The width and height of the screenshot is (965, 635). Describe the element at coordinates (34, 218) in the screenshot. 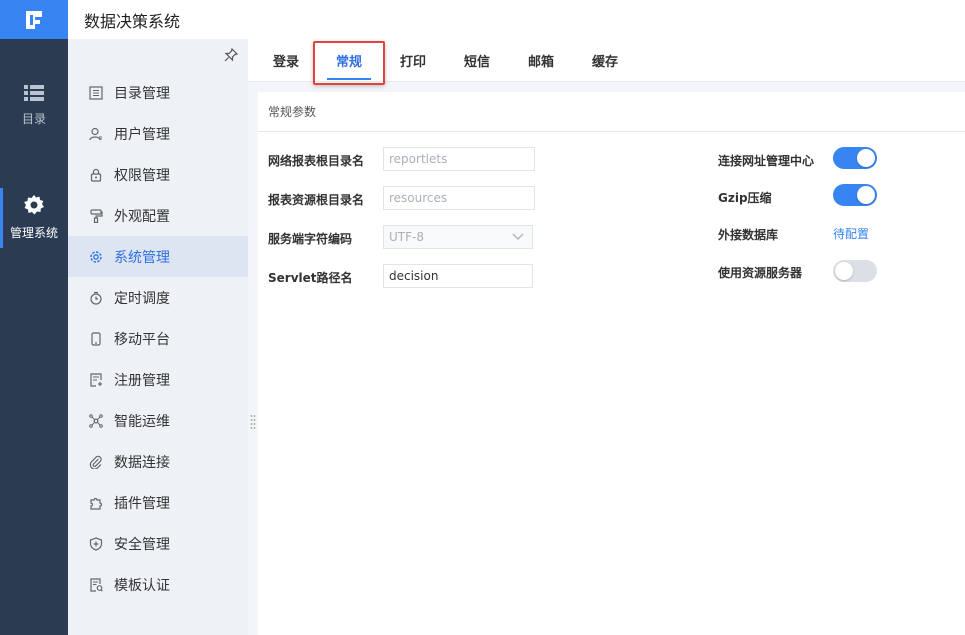

I see `rail-item-management: 管理系统` at that location.